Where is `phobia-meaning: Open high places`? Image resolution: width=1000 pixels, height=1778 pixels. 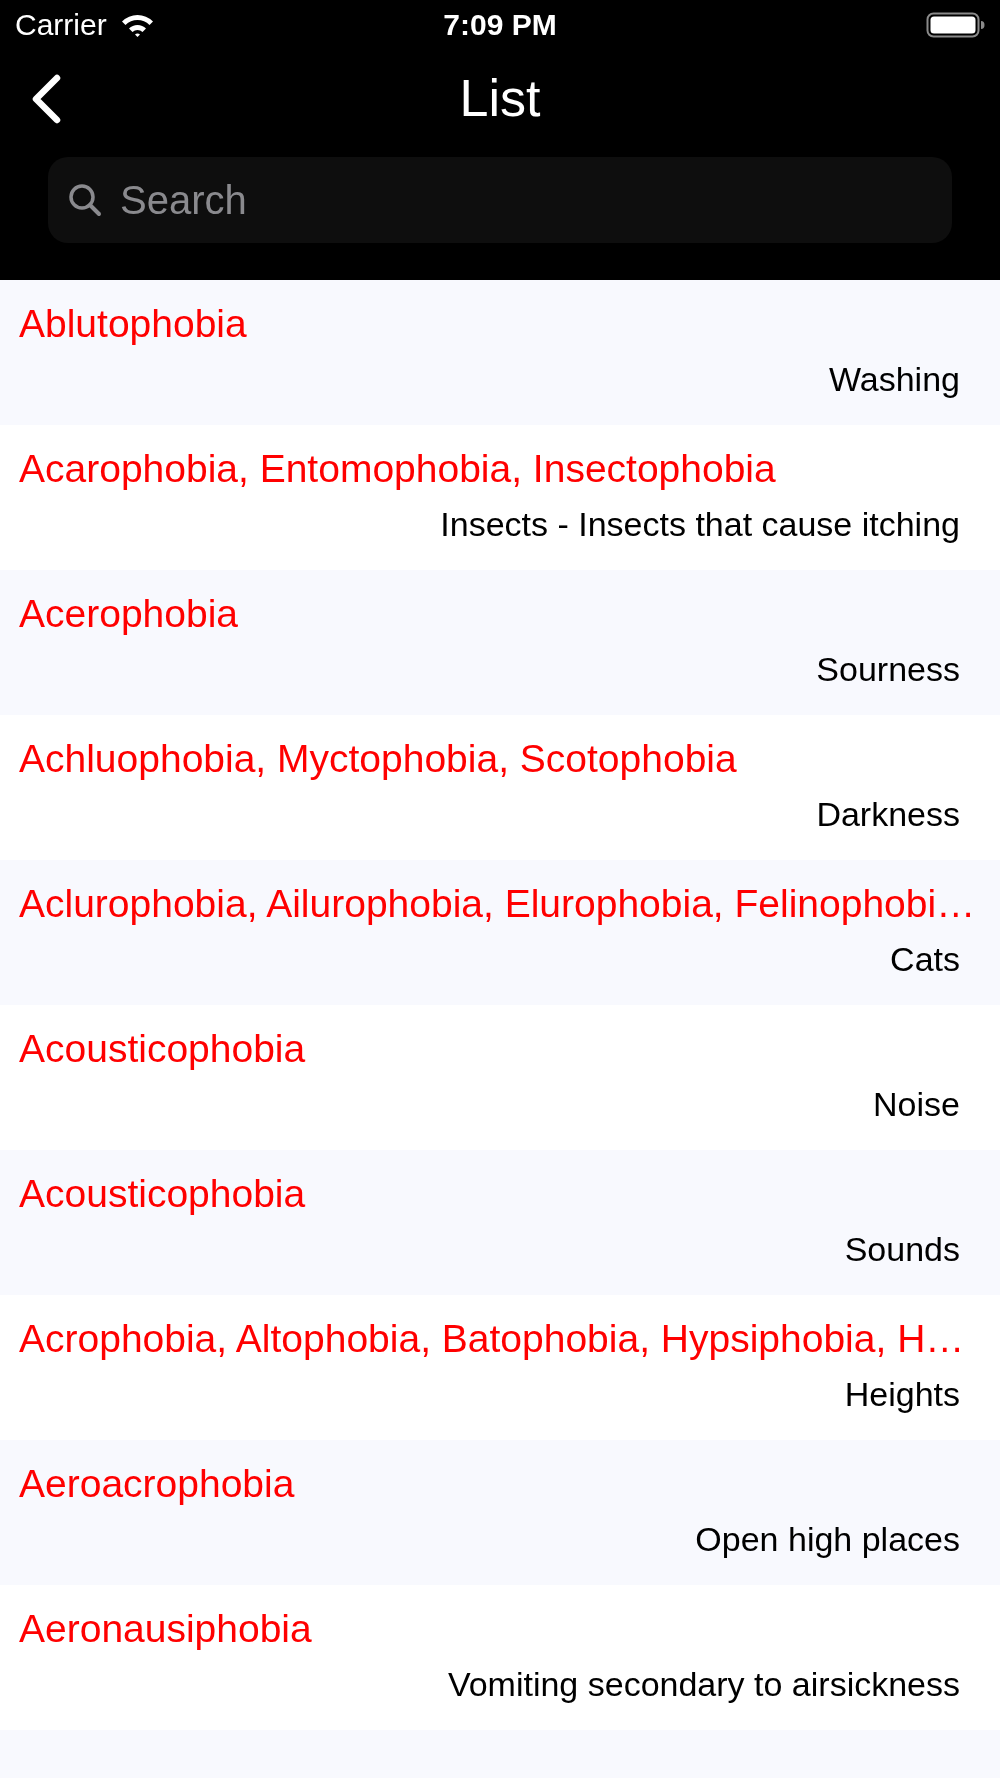
phobia-meaning: Open high places is located at coordinates (827, 1539).